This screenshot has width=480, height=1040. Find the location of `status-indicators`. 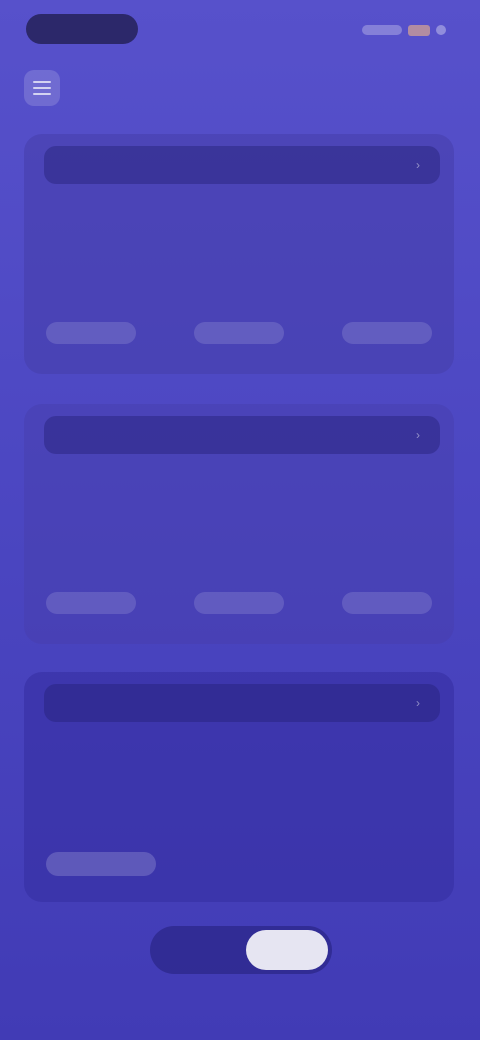

status-indicators is located at coordinates (400, 30).